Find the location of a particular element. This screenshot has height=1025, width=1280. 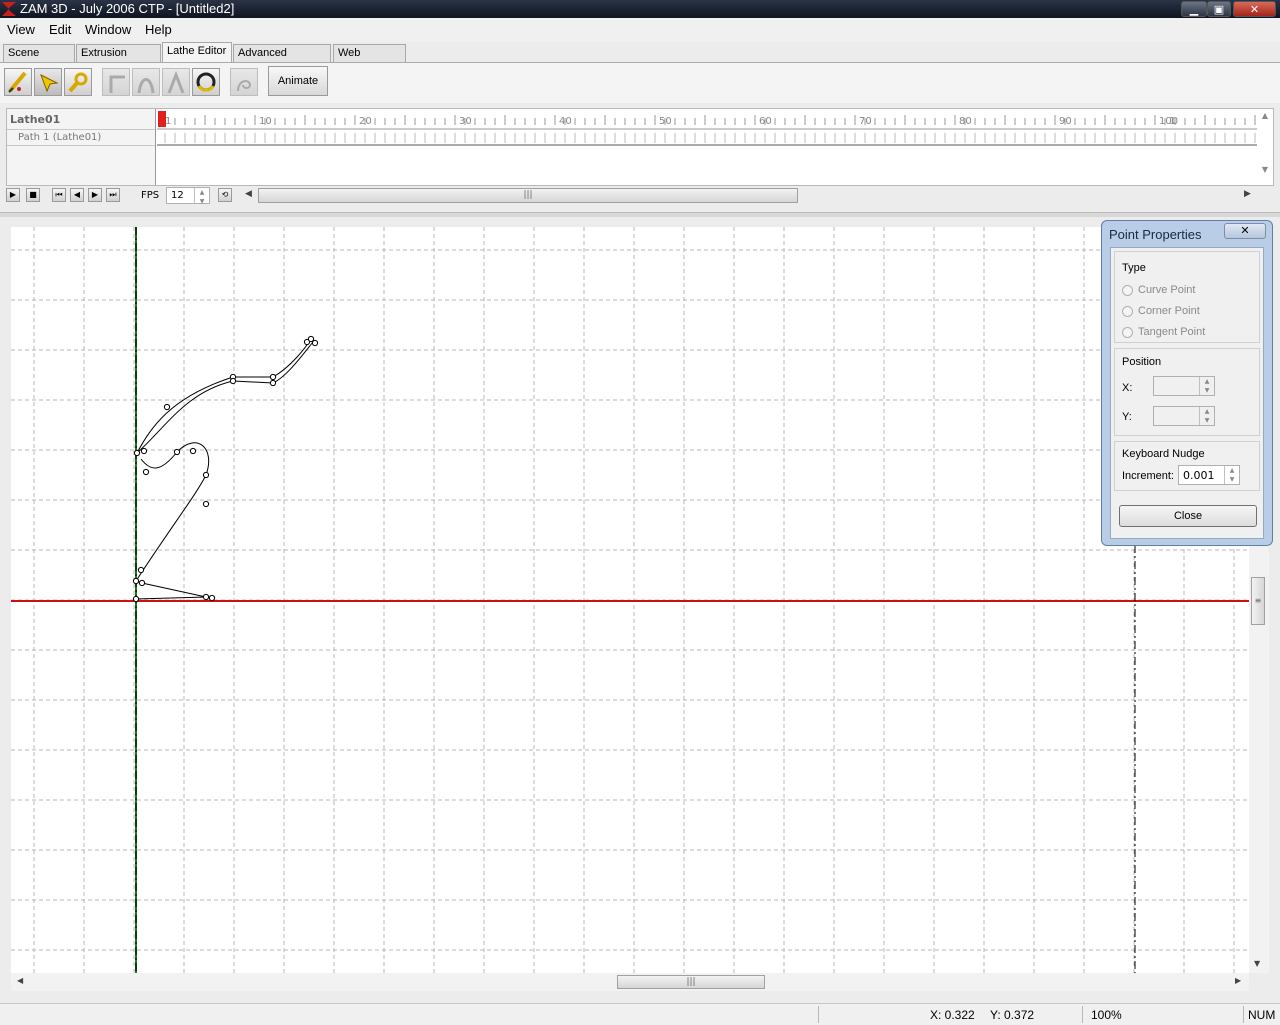

viewport-hscroll-thumb: ||| is located at coordinates (691, 982).